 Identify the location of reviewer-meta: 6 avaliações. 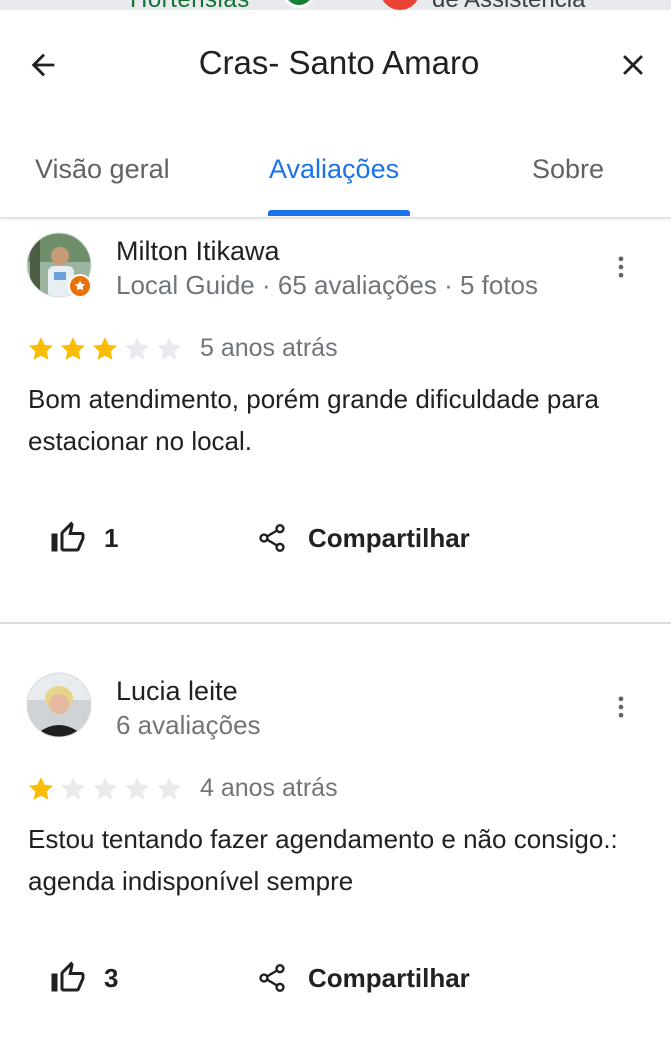
(188, 725).